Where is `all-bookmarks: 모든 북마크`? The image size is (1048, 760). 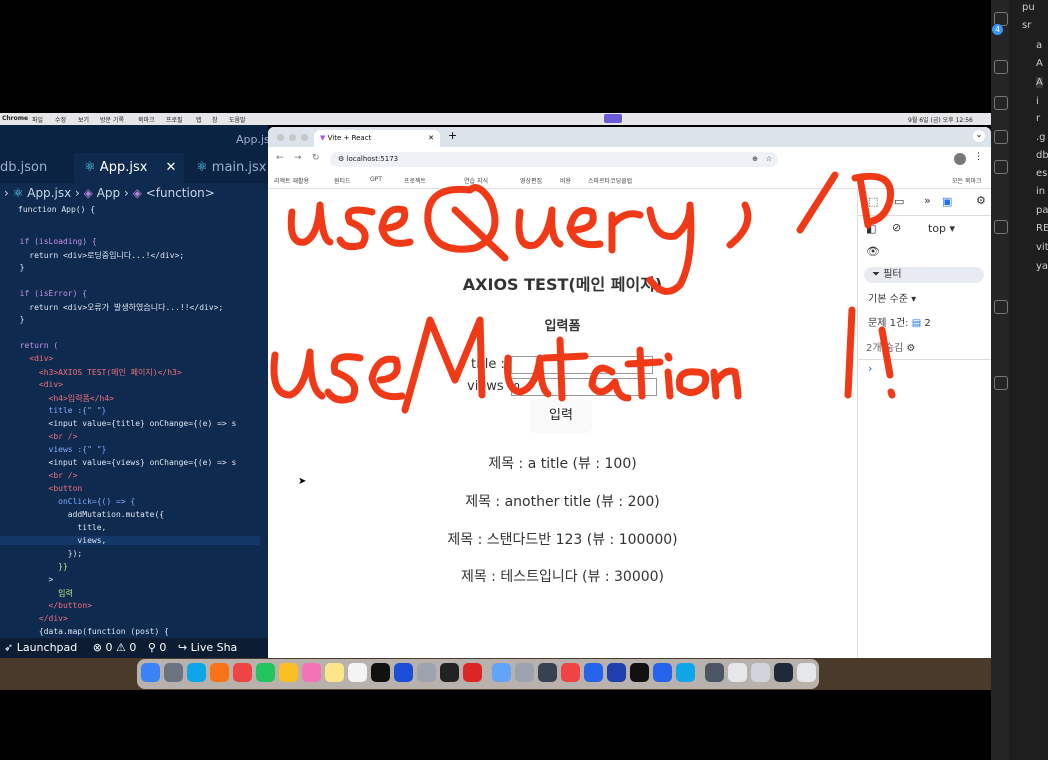
all-bookmarks: 모든 북마크 is located at coordinates (967, 180).